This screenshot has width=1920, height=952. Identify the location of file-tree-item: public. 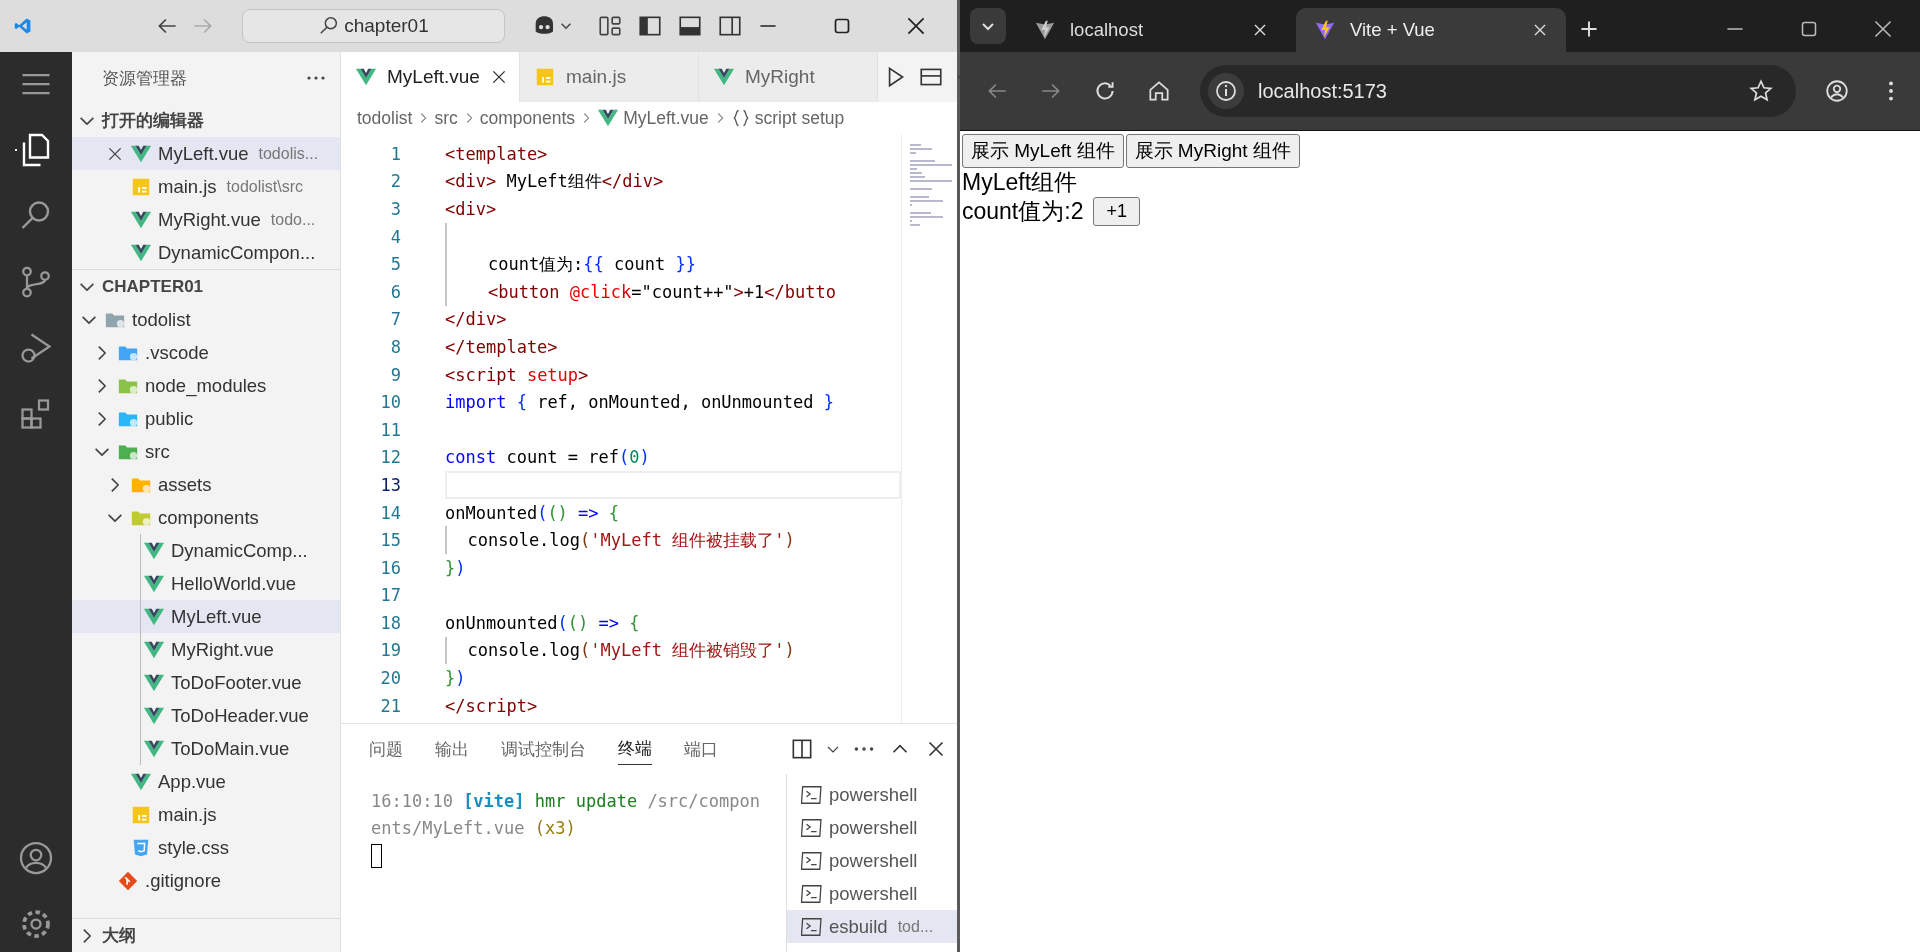
(206, 418).